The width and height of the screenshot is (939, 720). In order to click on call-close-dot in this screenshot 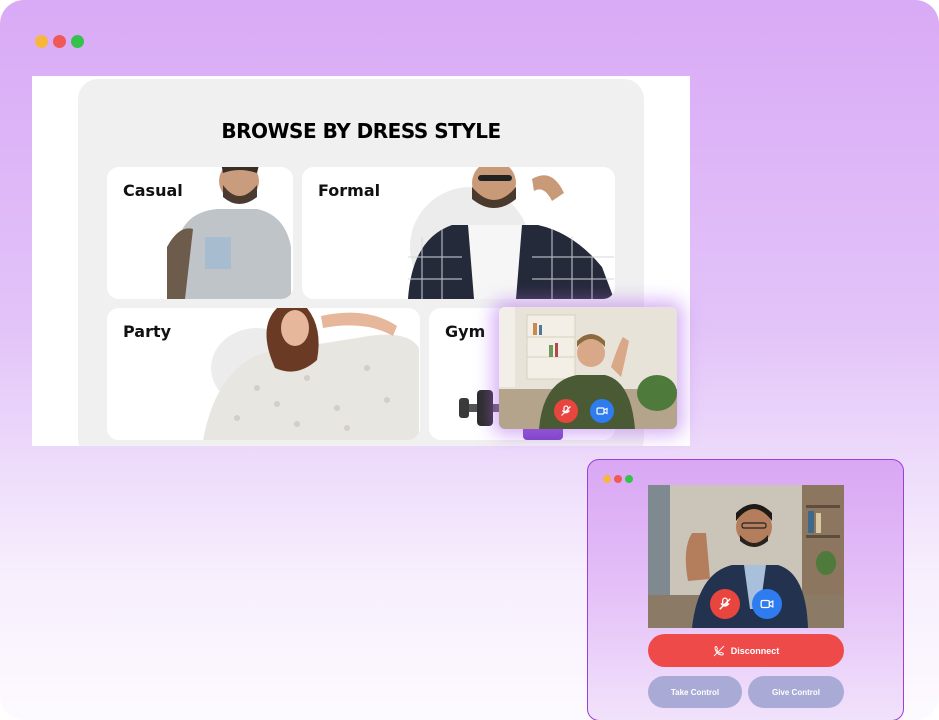, I will do `click(618, 479)`.